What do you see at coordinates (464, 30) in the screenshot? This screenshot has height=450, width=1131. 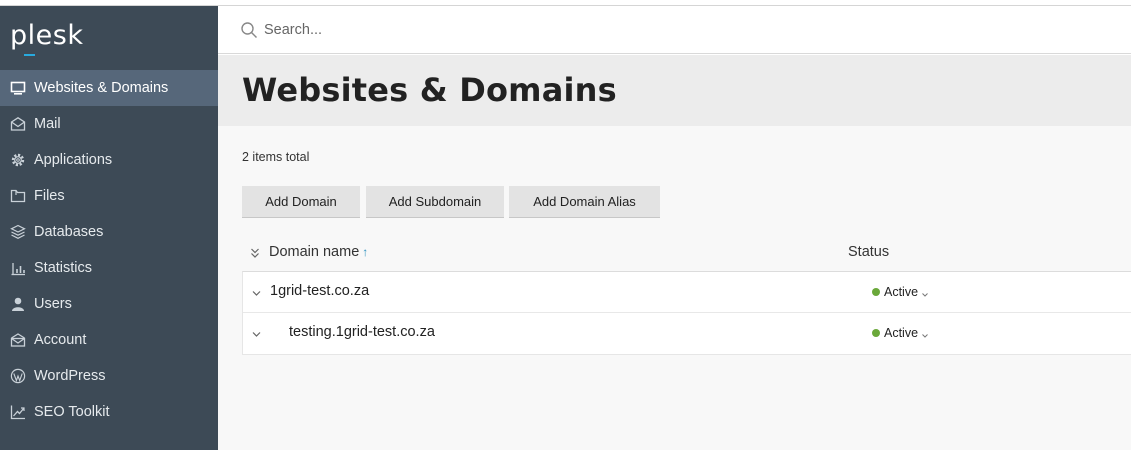 I see `search-input` at bounding box center [464, 30].